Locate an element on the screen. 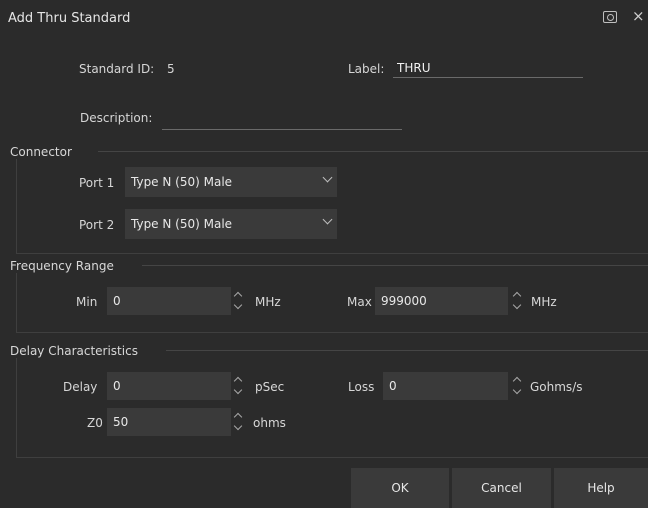  button-bar: OK Cancel Help is located at coordinates (324, 487).